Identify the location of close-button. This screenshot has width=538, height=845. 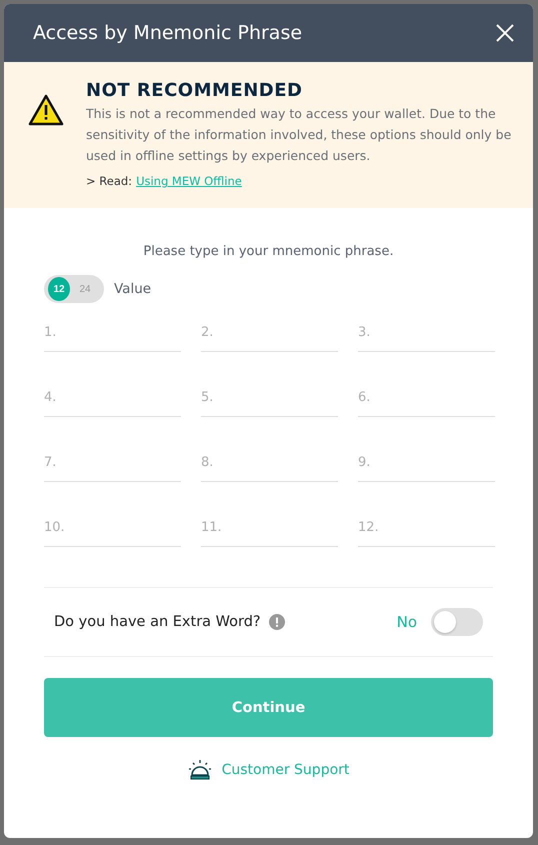
(505, 33).